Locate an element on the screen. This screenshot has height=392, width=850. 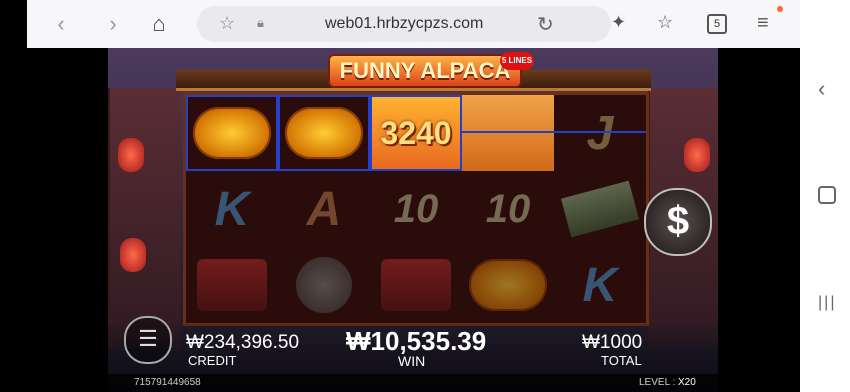
round-id: 715791449658 is located at coordinates (167, 382).